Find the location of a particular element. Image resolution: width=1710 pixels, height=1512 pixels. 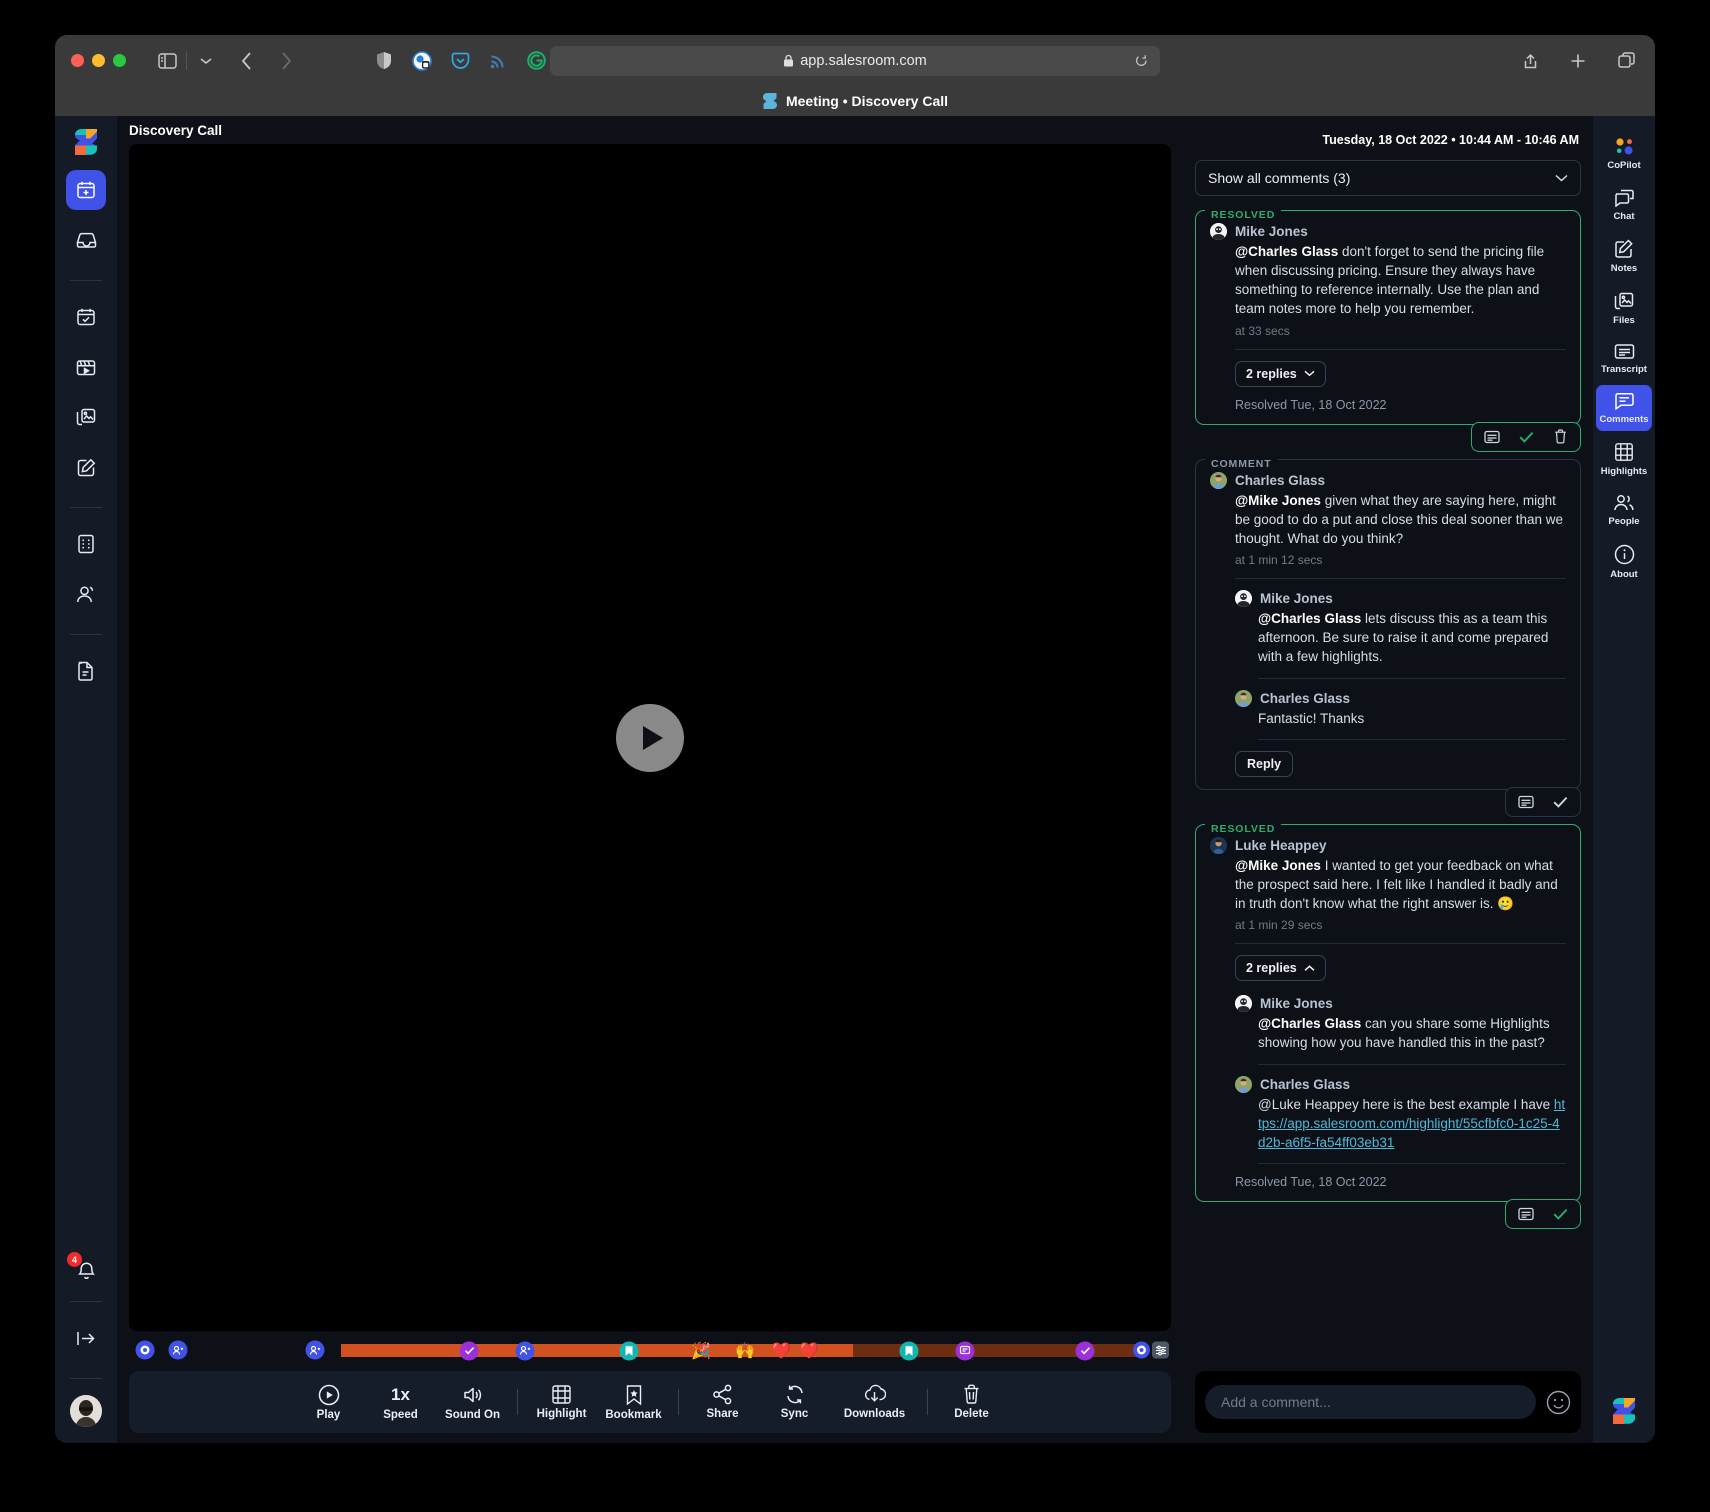

sidebar-item-recordings is located at coordinates (86, 367).